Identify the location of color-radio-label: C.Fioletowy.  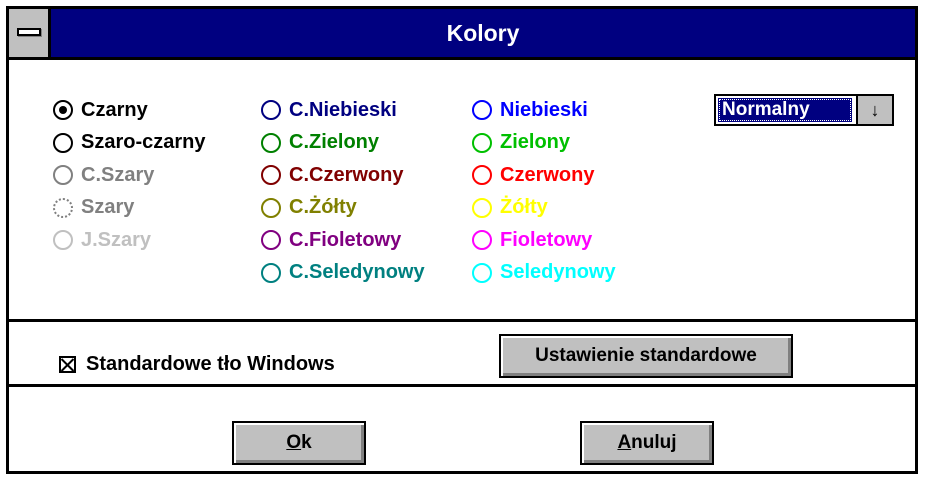
(345, 239).